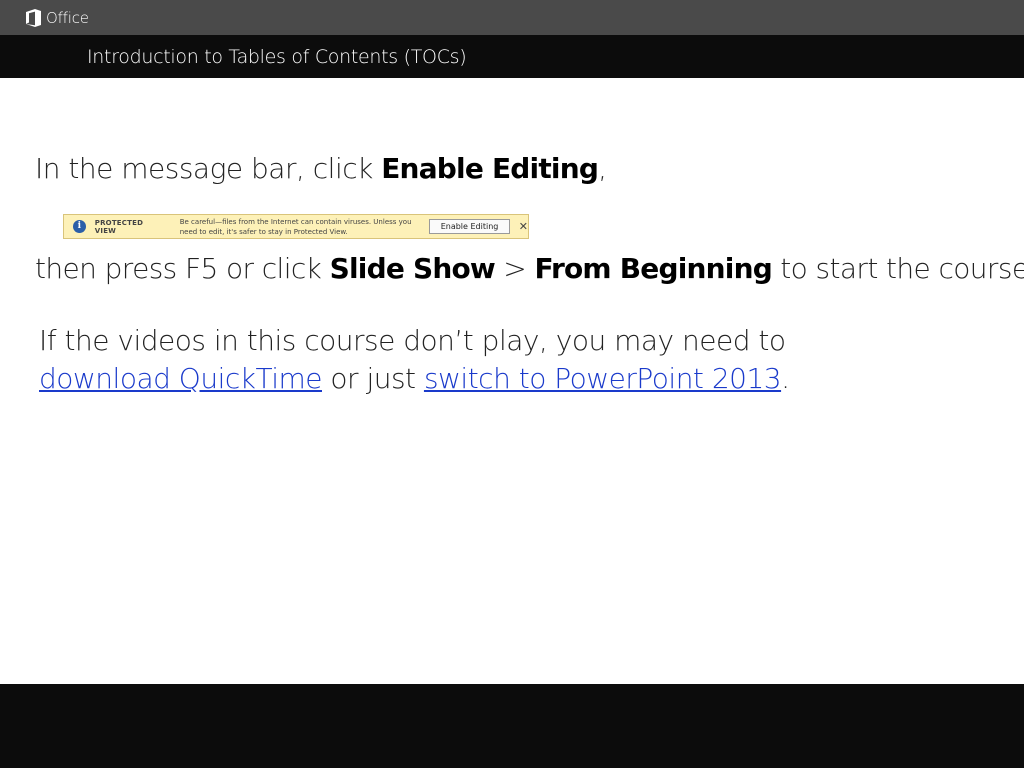  Describe the element at coordinates (512, 726) in the screenshot. I see `footer-bar` at that location.